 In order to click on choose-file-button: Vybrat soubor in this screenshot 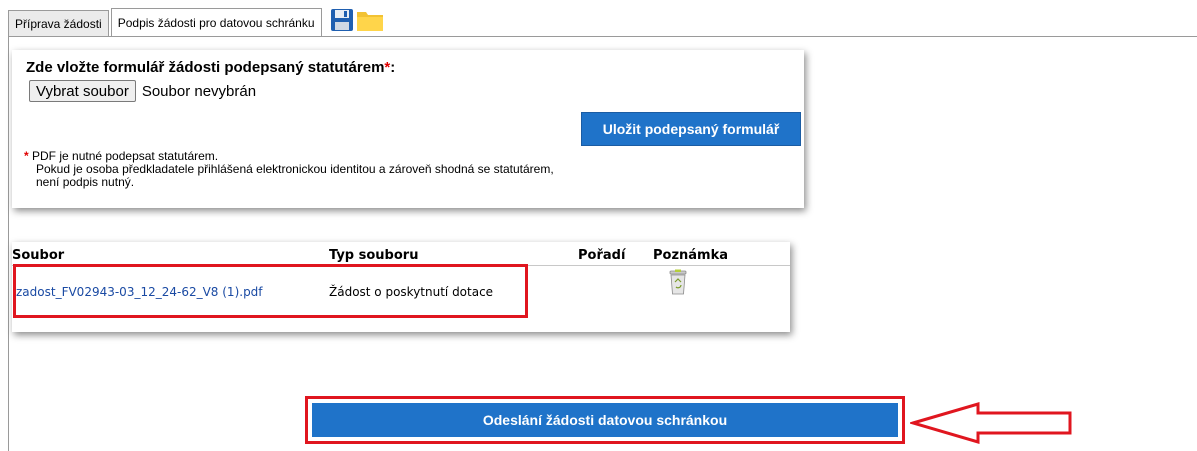, I will do `click(82, 91)`.